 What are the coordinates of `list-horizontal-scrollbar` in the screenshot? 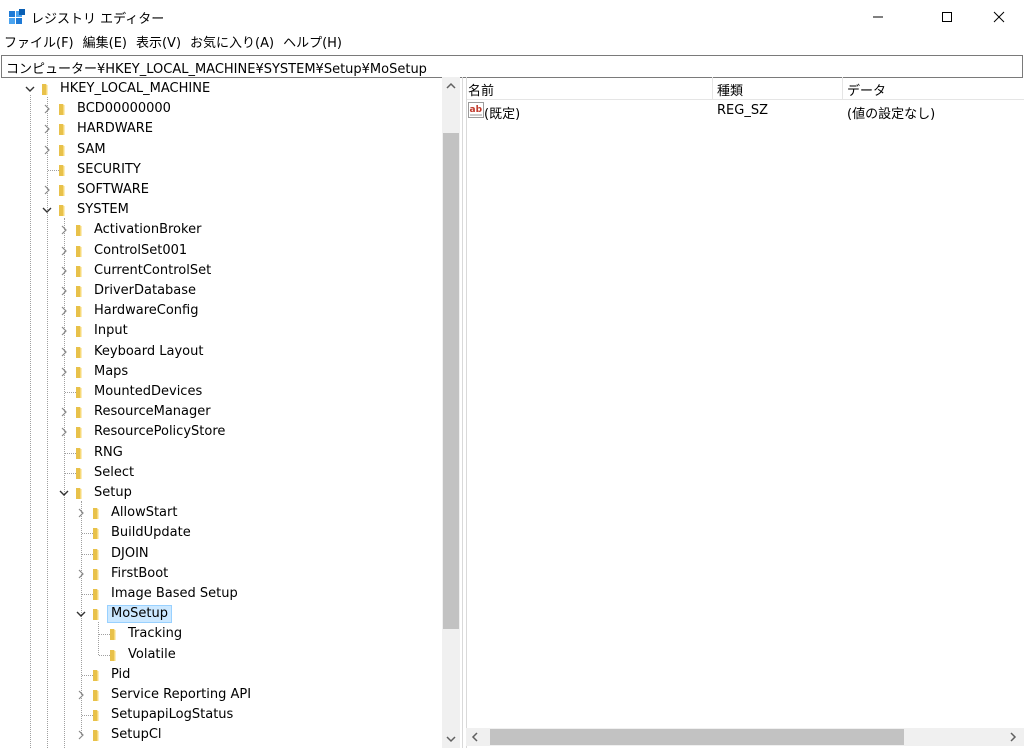 It's located at (745, 737).